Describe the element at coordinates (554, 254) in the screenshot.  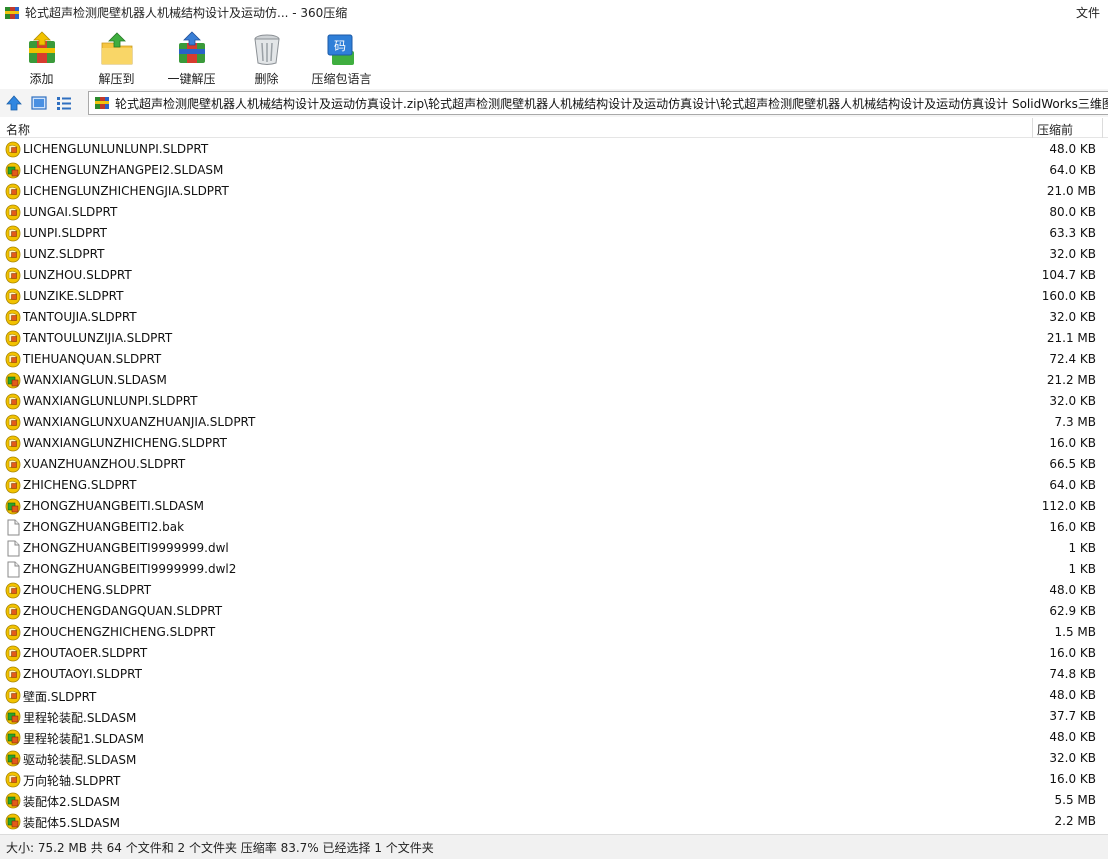
I see `file-row: LUNZ.SLDPRT 32.0 KB` at that location.